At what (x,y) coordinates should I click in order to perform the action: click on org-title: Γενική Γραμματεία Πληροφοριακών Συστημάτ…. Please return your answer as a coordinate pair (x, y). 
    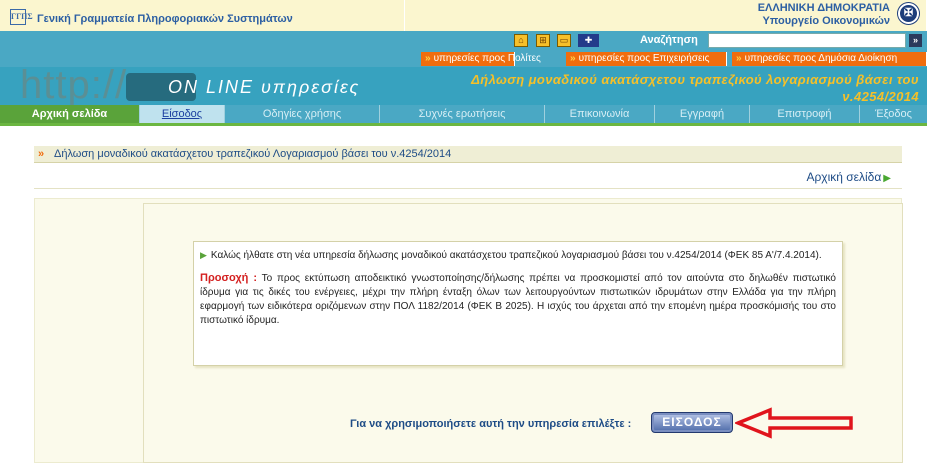
    Looking at the image, I should click on (165, 19).